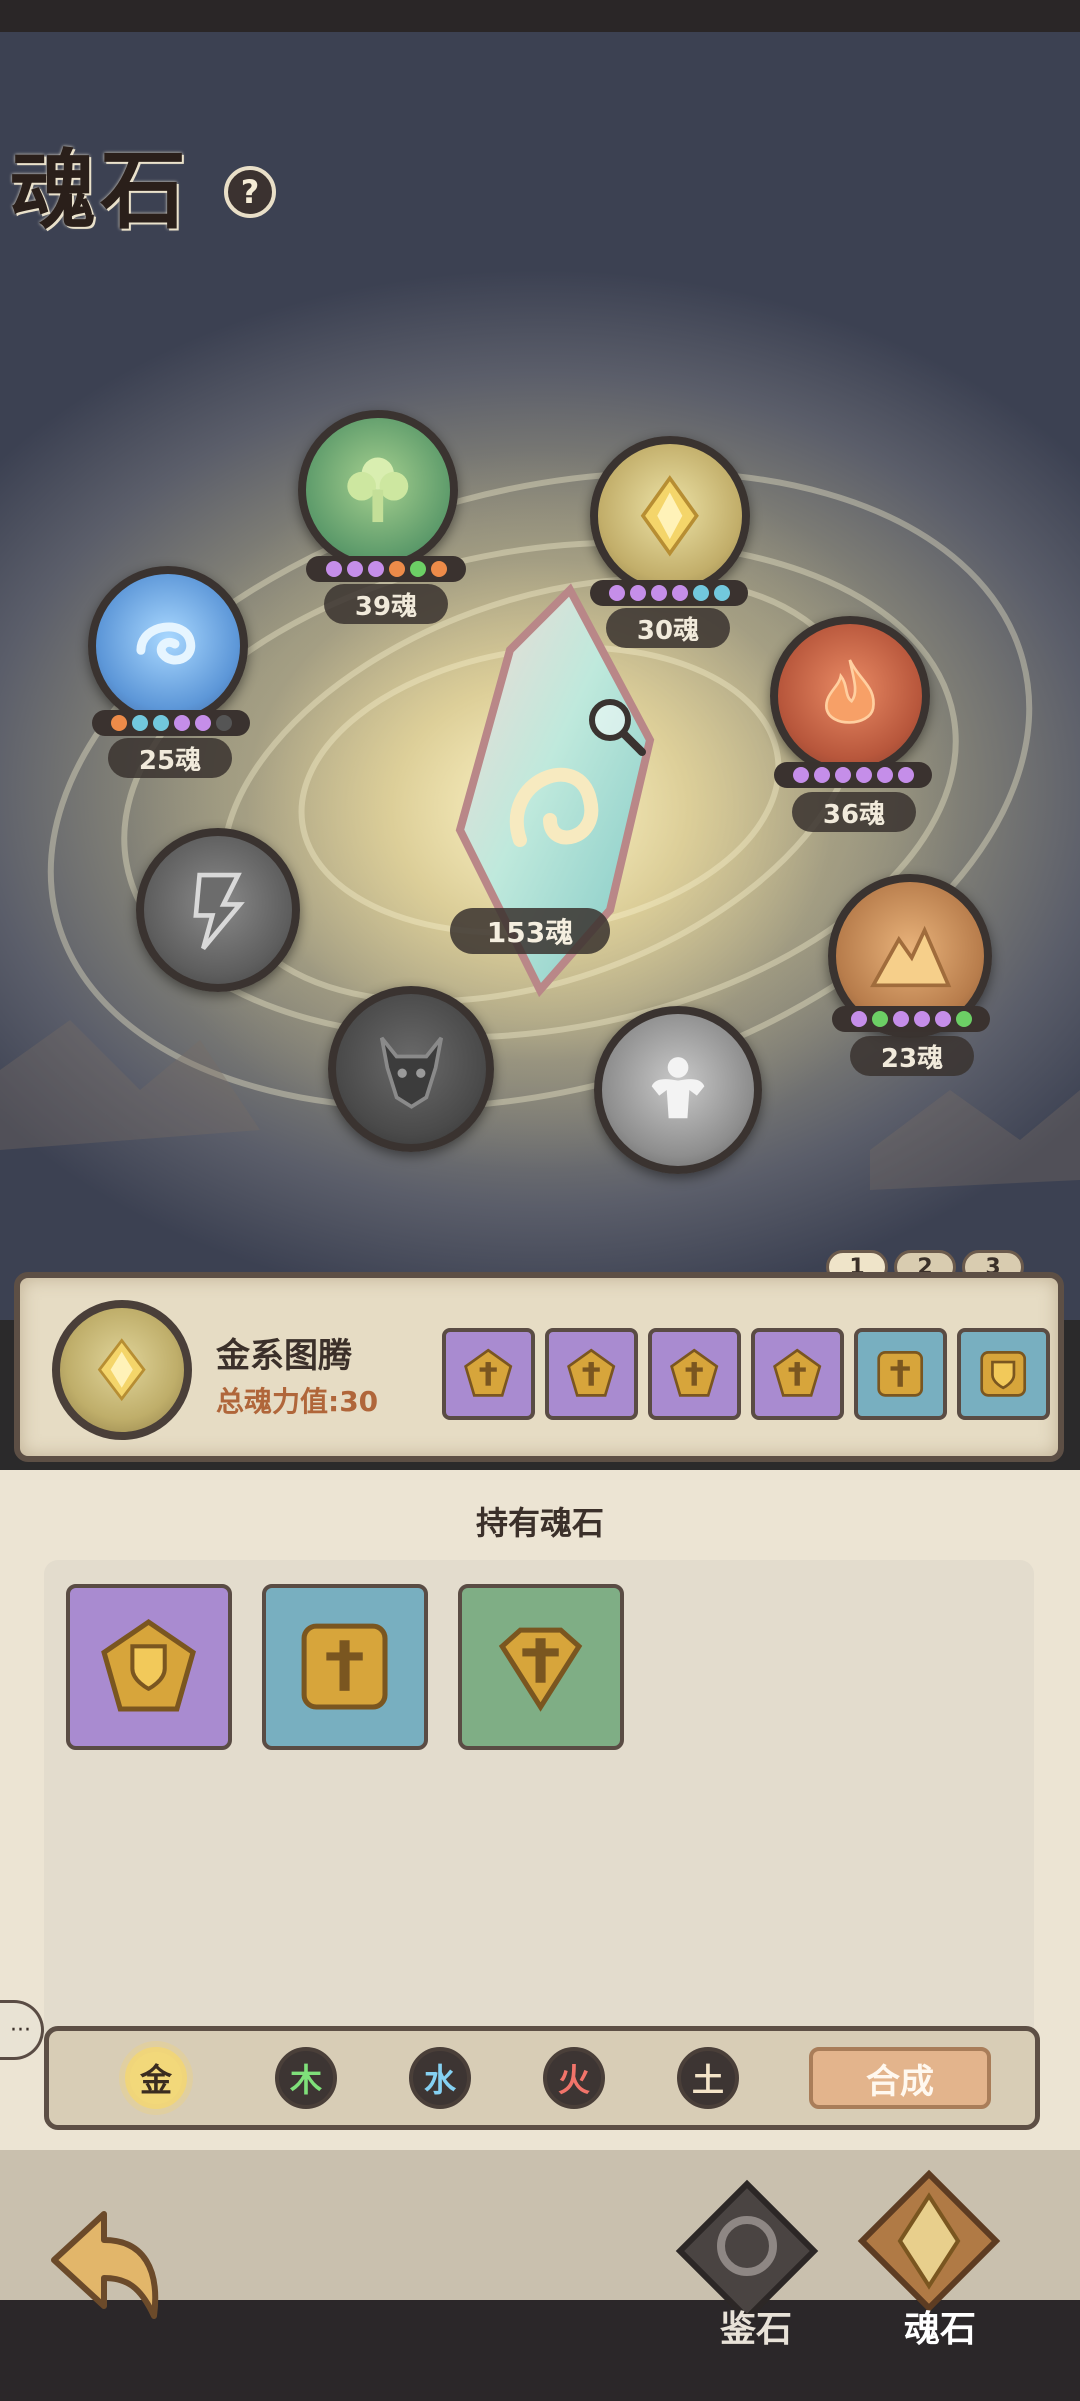 Image resolution: width=1080 pixels, height=2401 pixels. I want to click on lightning-icon, so click(219, 911).